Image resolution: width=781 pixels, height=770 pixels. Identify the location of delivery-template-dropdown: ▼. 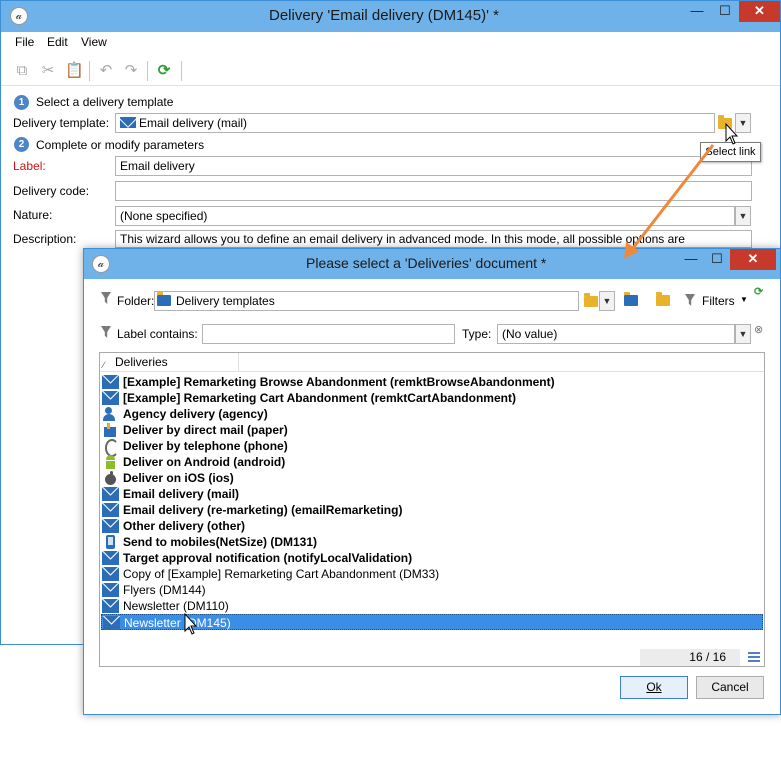
(743, 123).